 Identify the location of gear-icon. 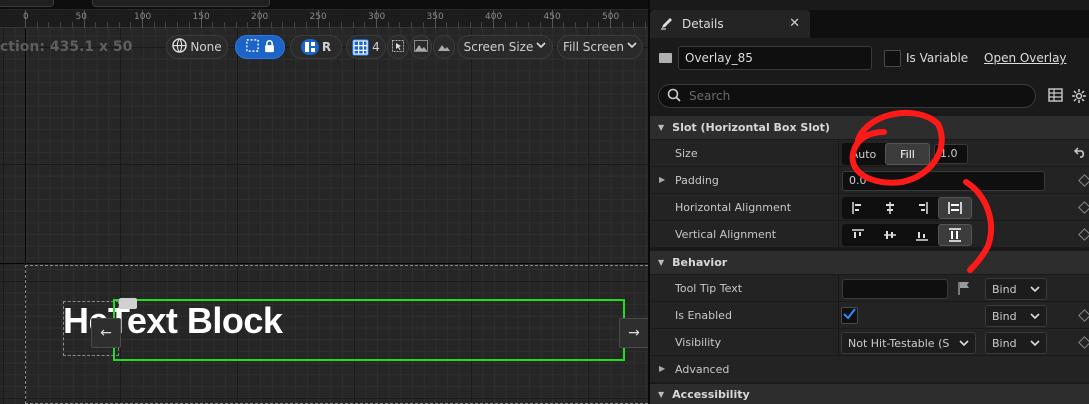
(1079, 97).